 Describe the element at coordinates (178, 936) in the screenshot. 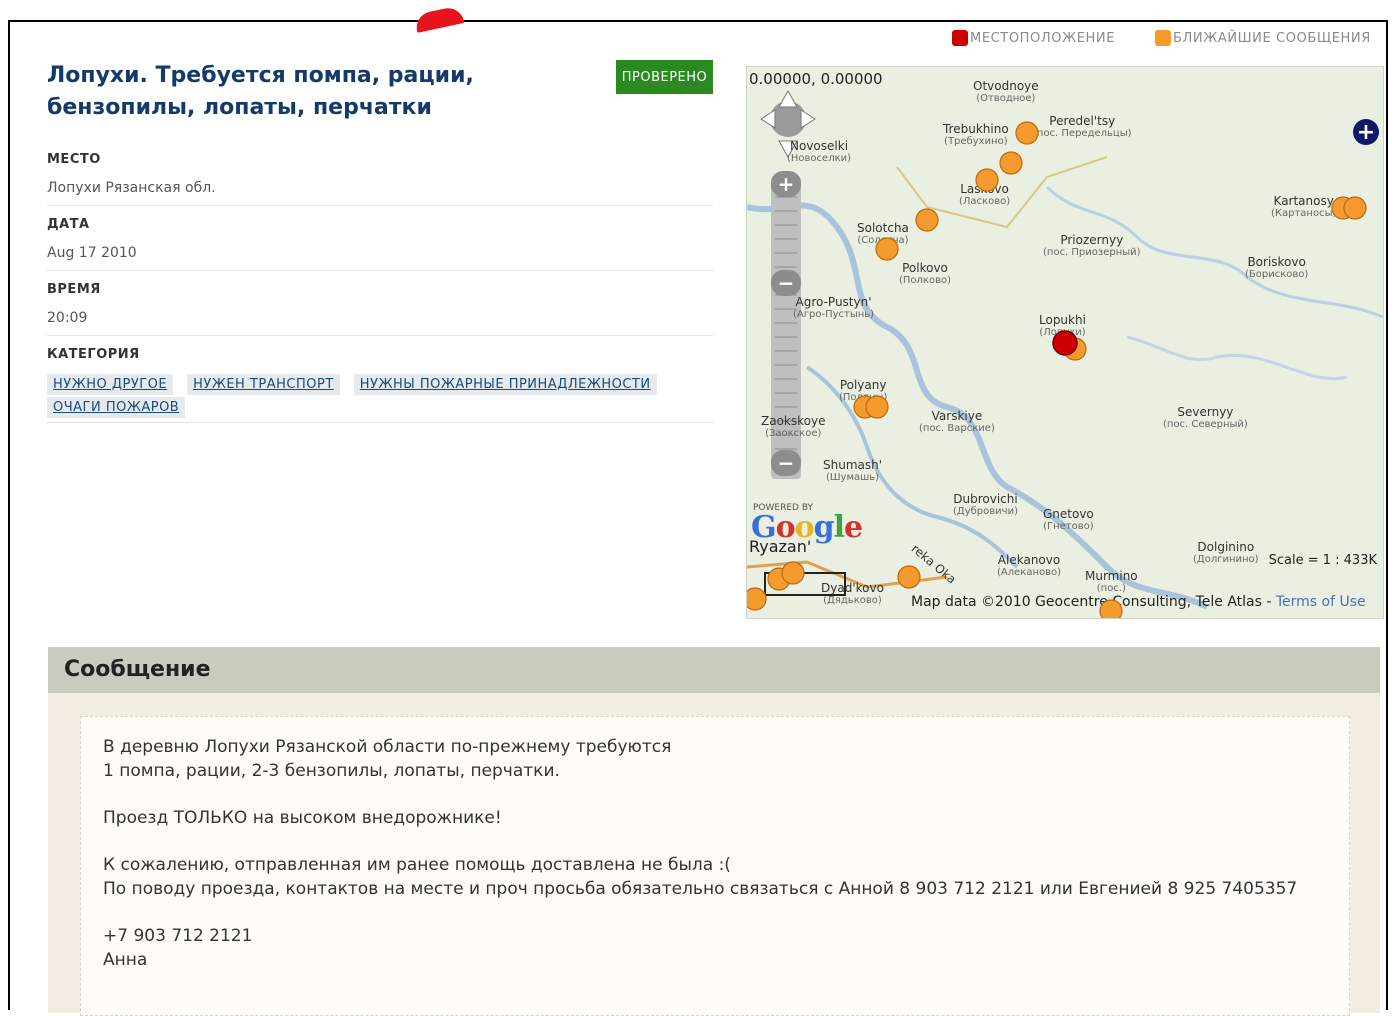

I see `message-line: +7 903 712 2121` at that location.